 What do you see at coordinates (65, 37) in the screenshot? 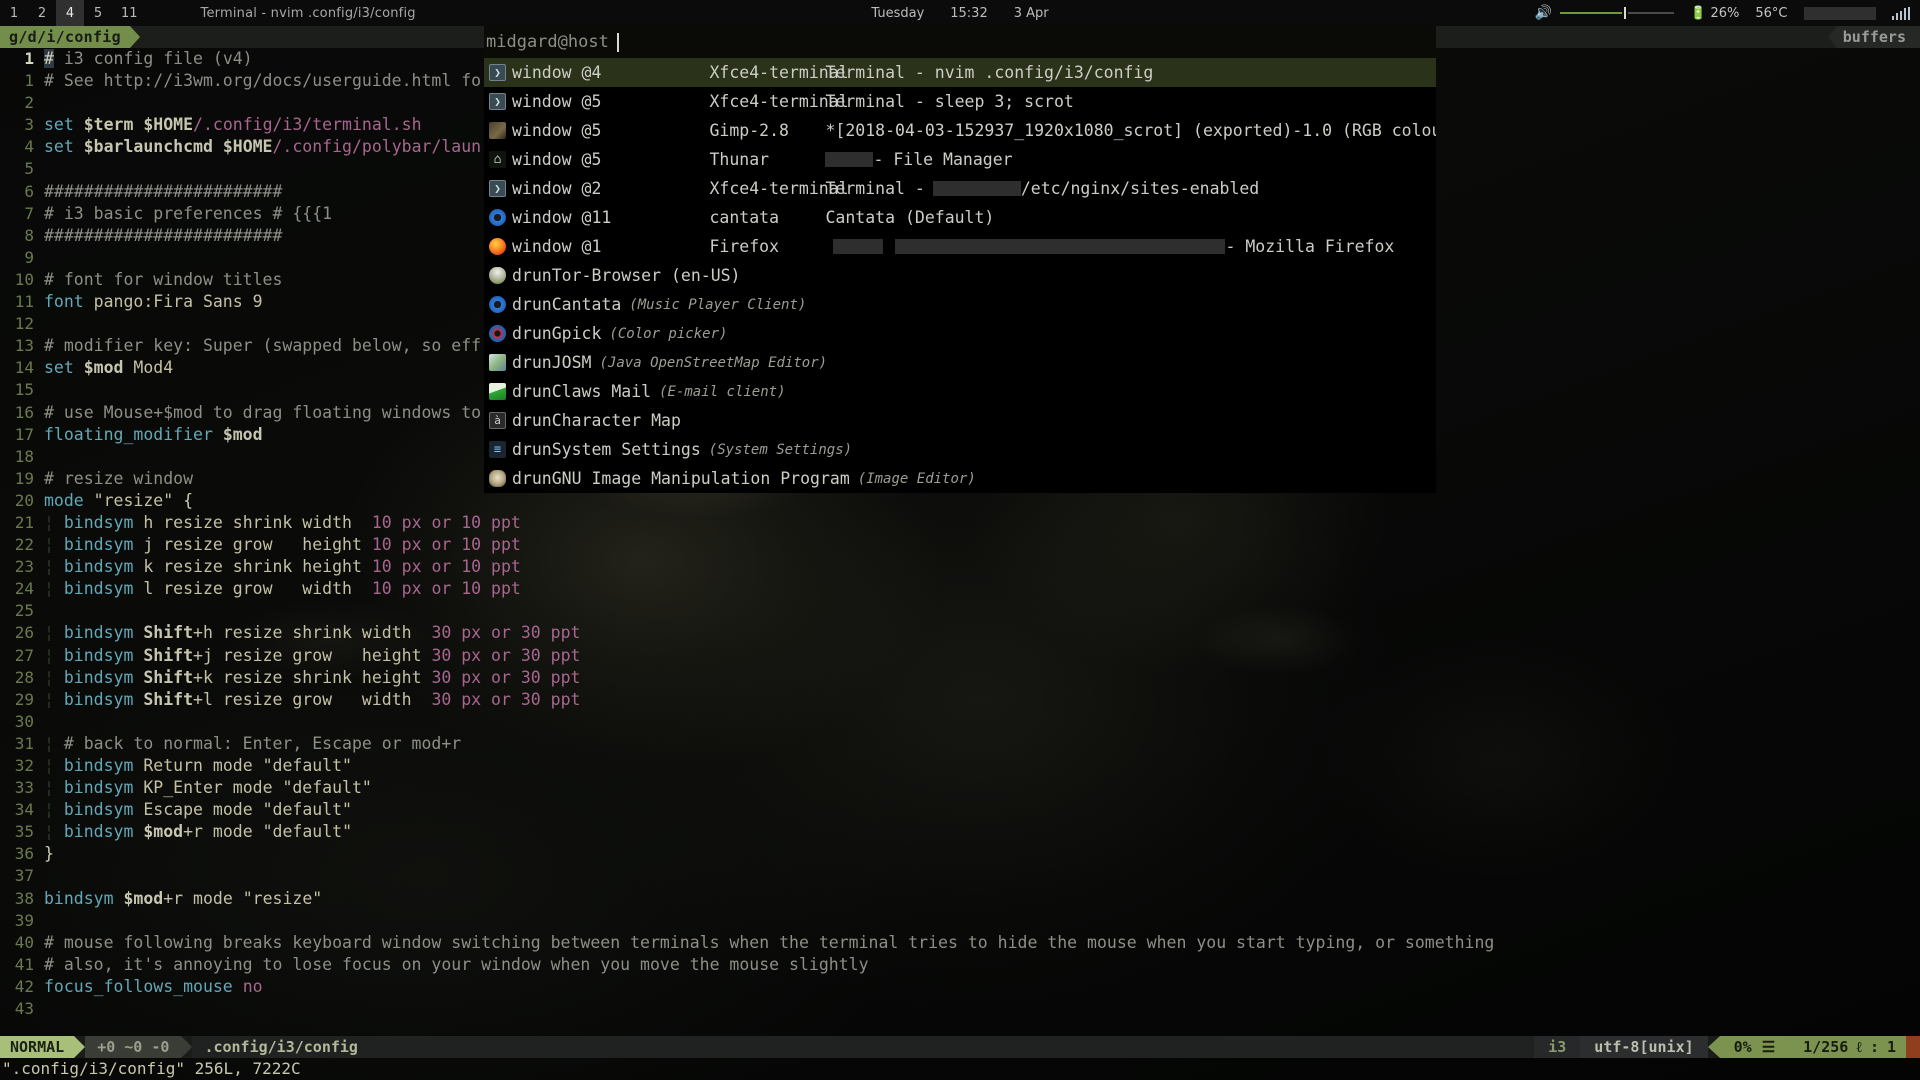
I see `vim-tab-label: g/d/i/config` at bounding box center [65, 37].